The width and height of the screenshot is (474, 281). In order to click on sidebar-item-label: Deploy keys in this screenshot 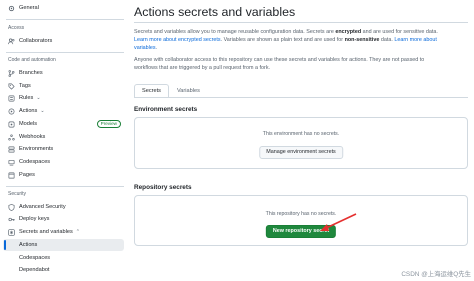, I will do `click(34, 219)`.